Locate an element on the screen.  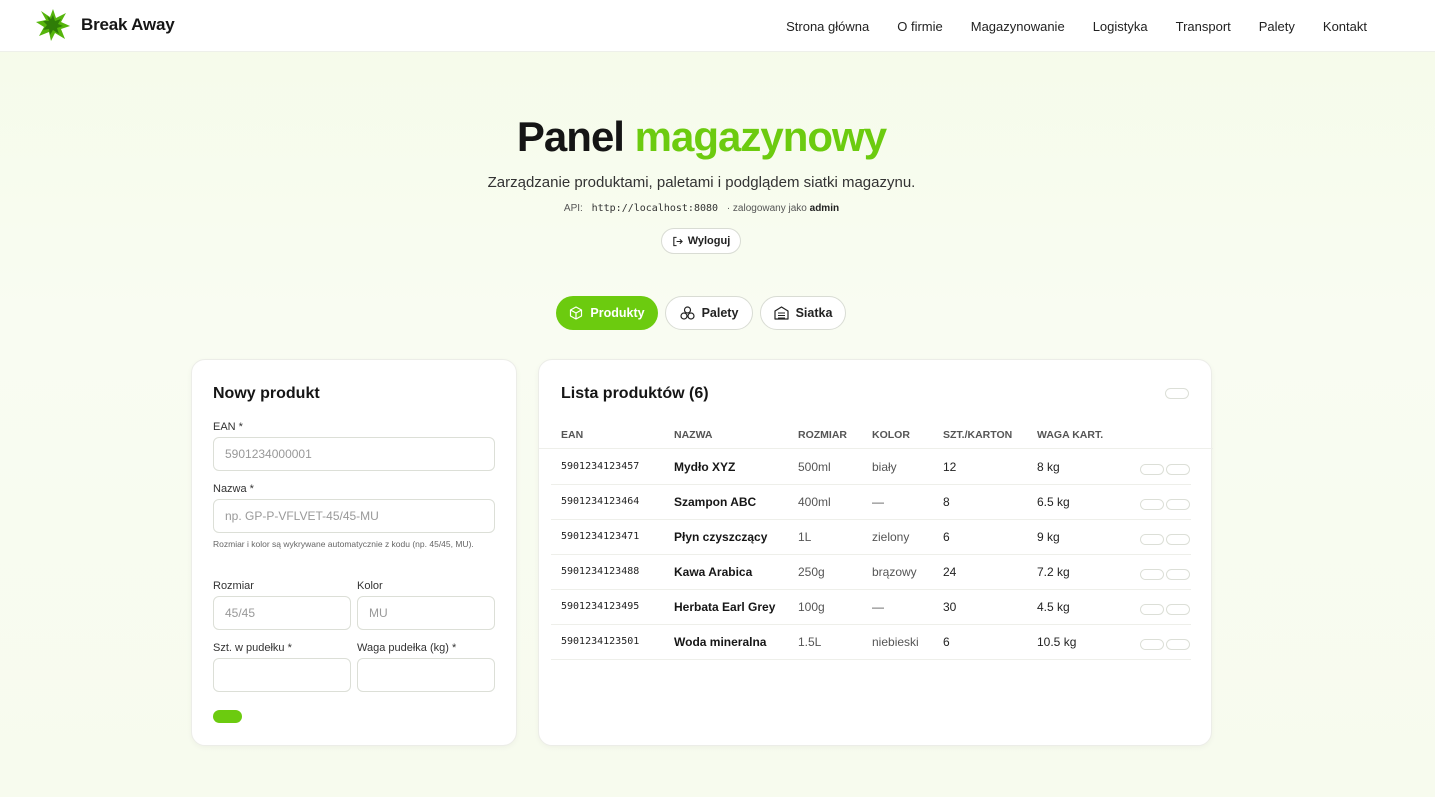
cell-size: 1.5L is located at coordinates (810, 642).